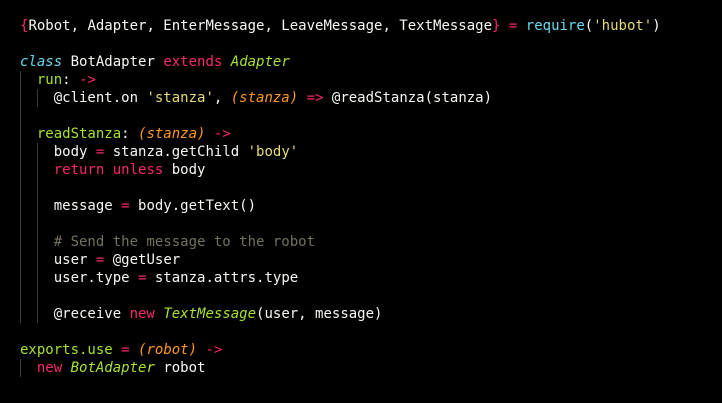 Image resolution: width=722 pixels, height=403 pixels. Describe the element at coordinates (184, 242) in the screenshot. I see `code-token: # Send the message to the robot` at that location.